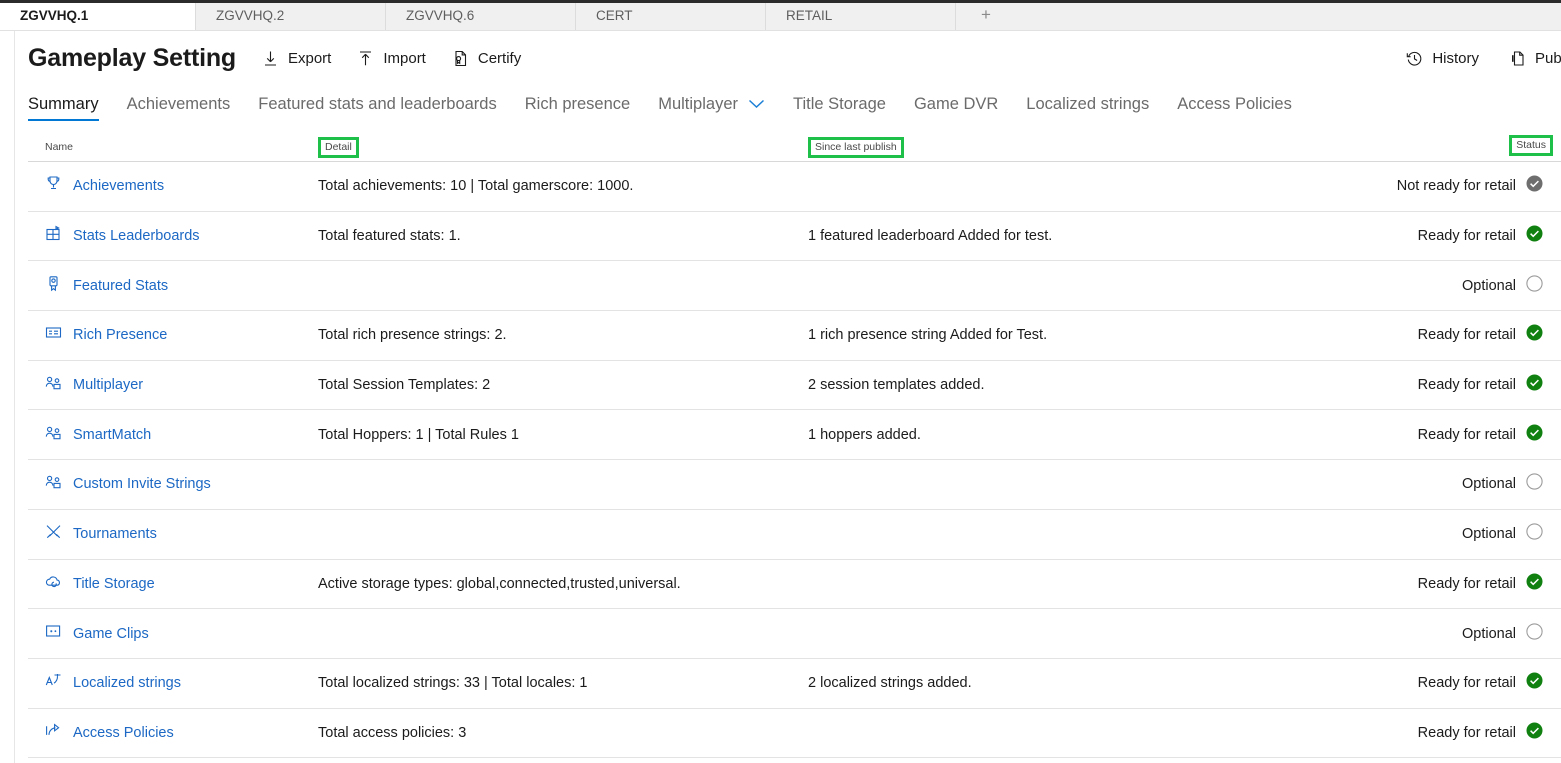 Image resolution: width=1561 pixels, height=763 pixels. Describe the element at coordinates (1517, 58) in the screenshot. I see `publish-icon` at that location.